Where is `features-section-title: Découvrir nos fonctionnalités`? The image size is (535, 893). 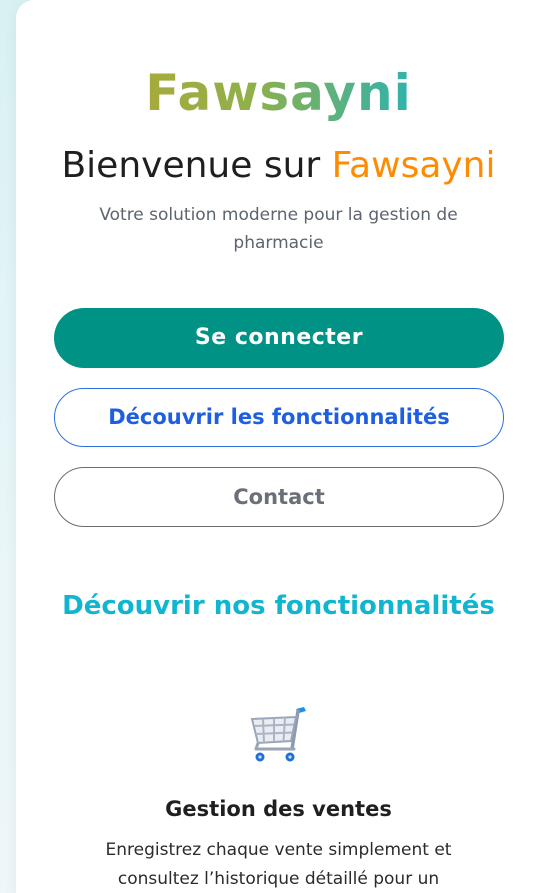 features-section-title: Découvrir nos fonctionnalités is located at coordinates (278, 606).